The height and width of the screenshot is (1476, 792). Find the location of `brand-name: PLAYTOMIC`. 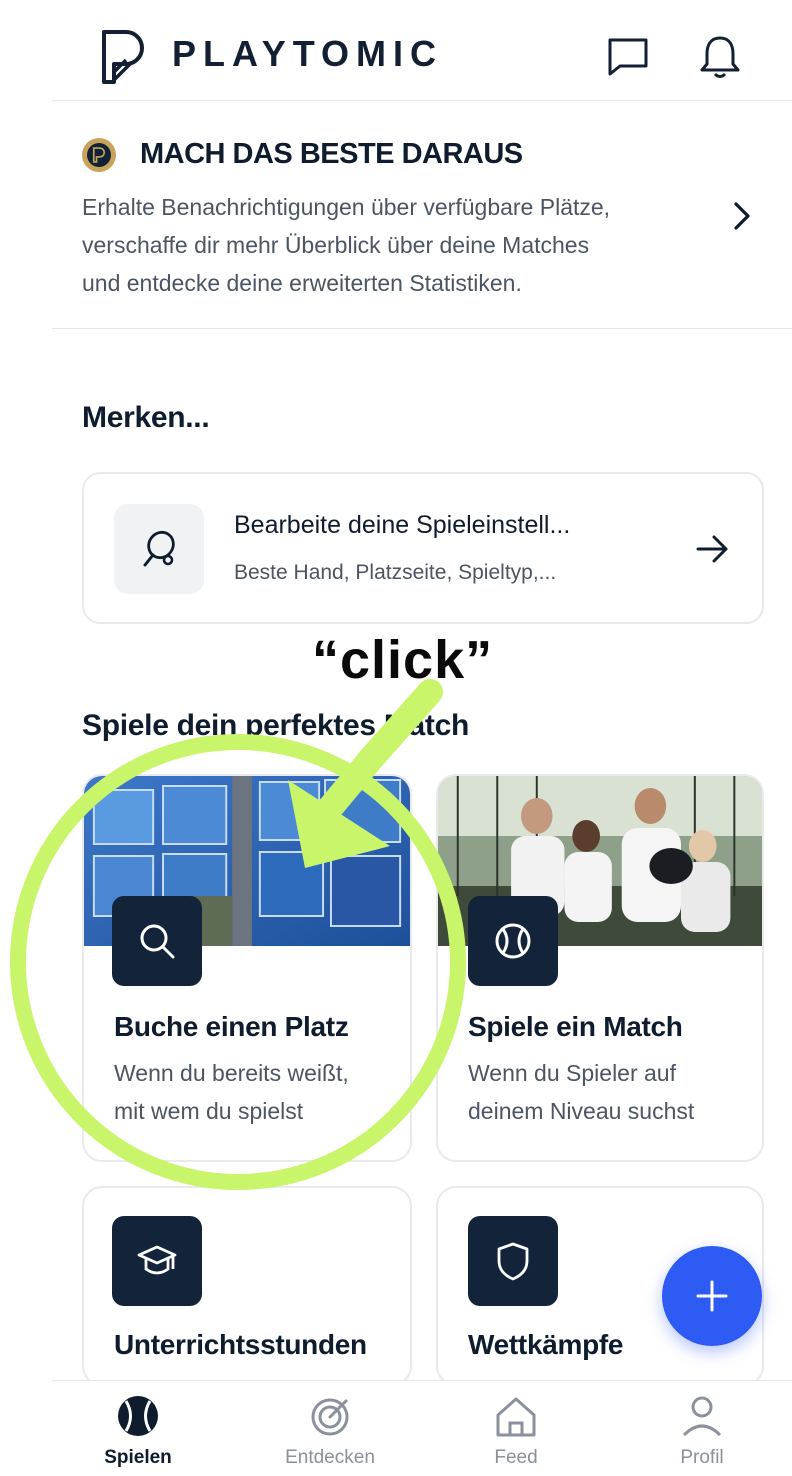

brand-name: PLAYTOMIC is located at coordinates (308, 53).